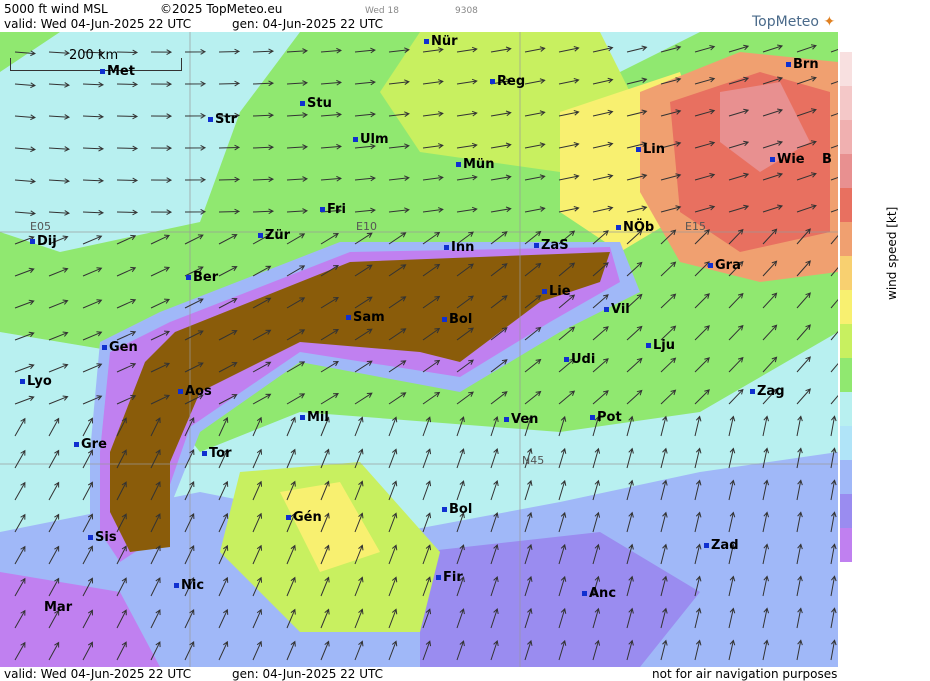  I want to click on valid-time: valid: Wed 04-Jun-2025 22 UTC, so click(98, 24).